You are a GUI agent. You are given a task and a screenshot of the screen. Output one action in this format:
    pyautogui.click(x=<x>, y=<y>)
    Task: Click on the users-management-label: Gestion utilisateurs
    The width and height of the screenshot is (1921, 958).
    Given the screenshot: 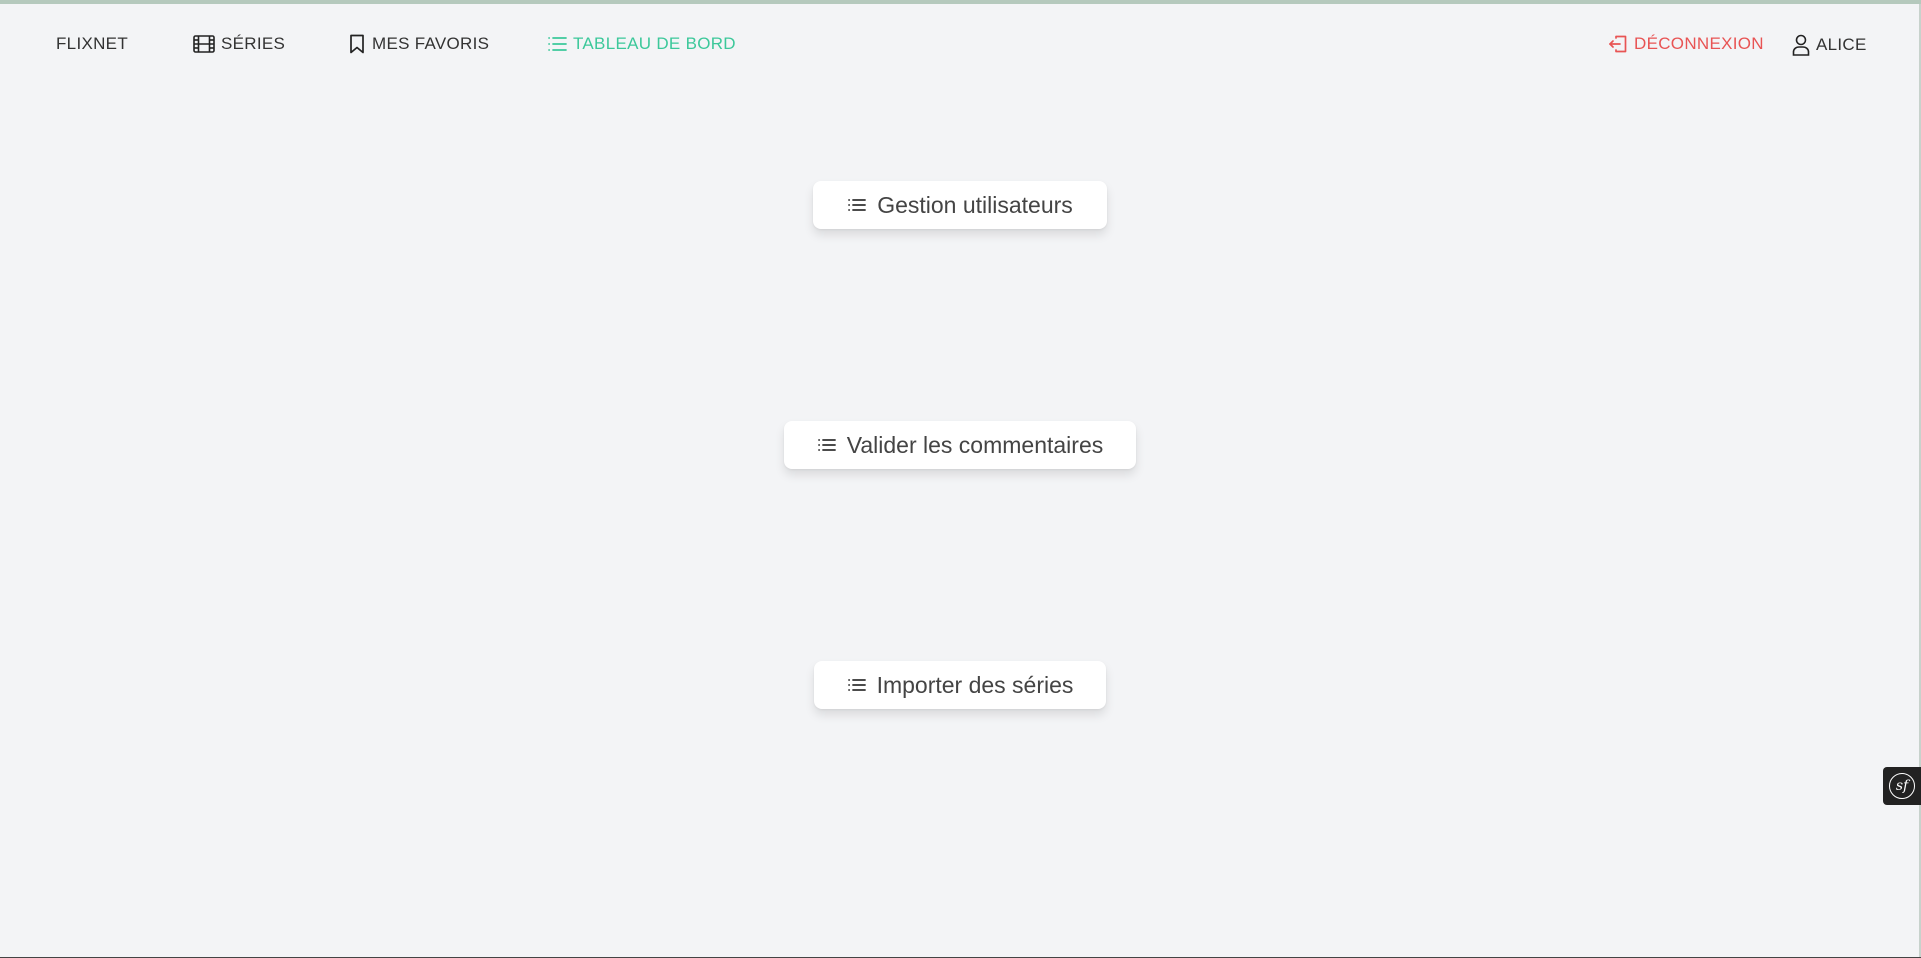 What is the action you would take?
    pyautogui.click(x=975, y=204)
    